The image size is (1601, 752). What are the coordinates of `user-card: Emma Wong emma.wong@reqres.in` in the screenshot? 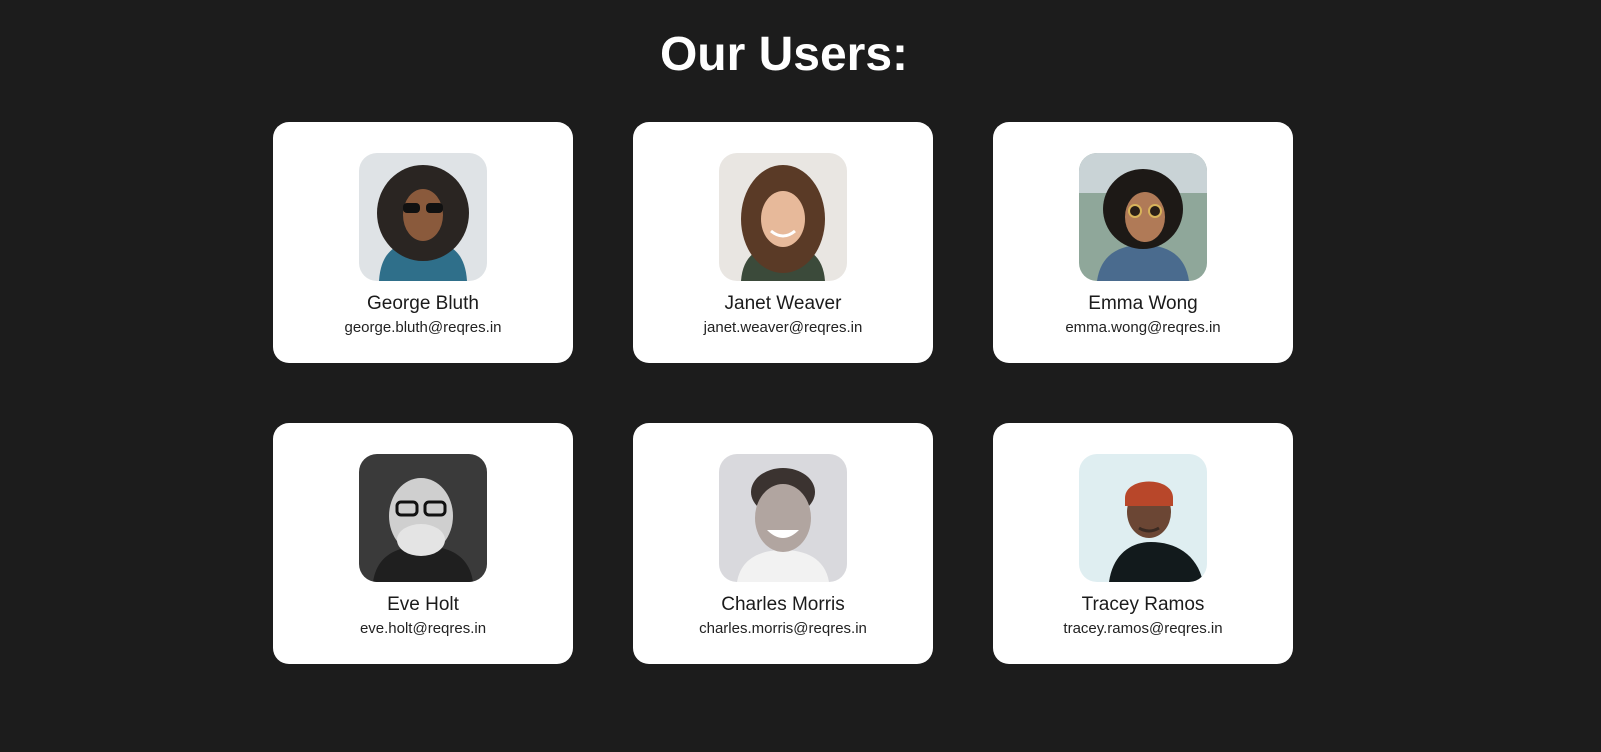 It's located at (1143, 242).